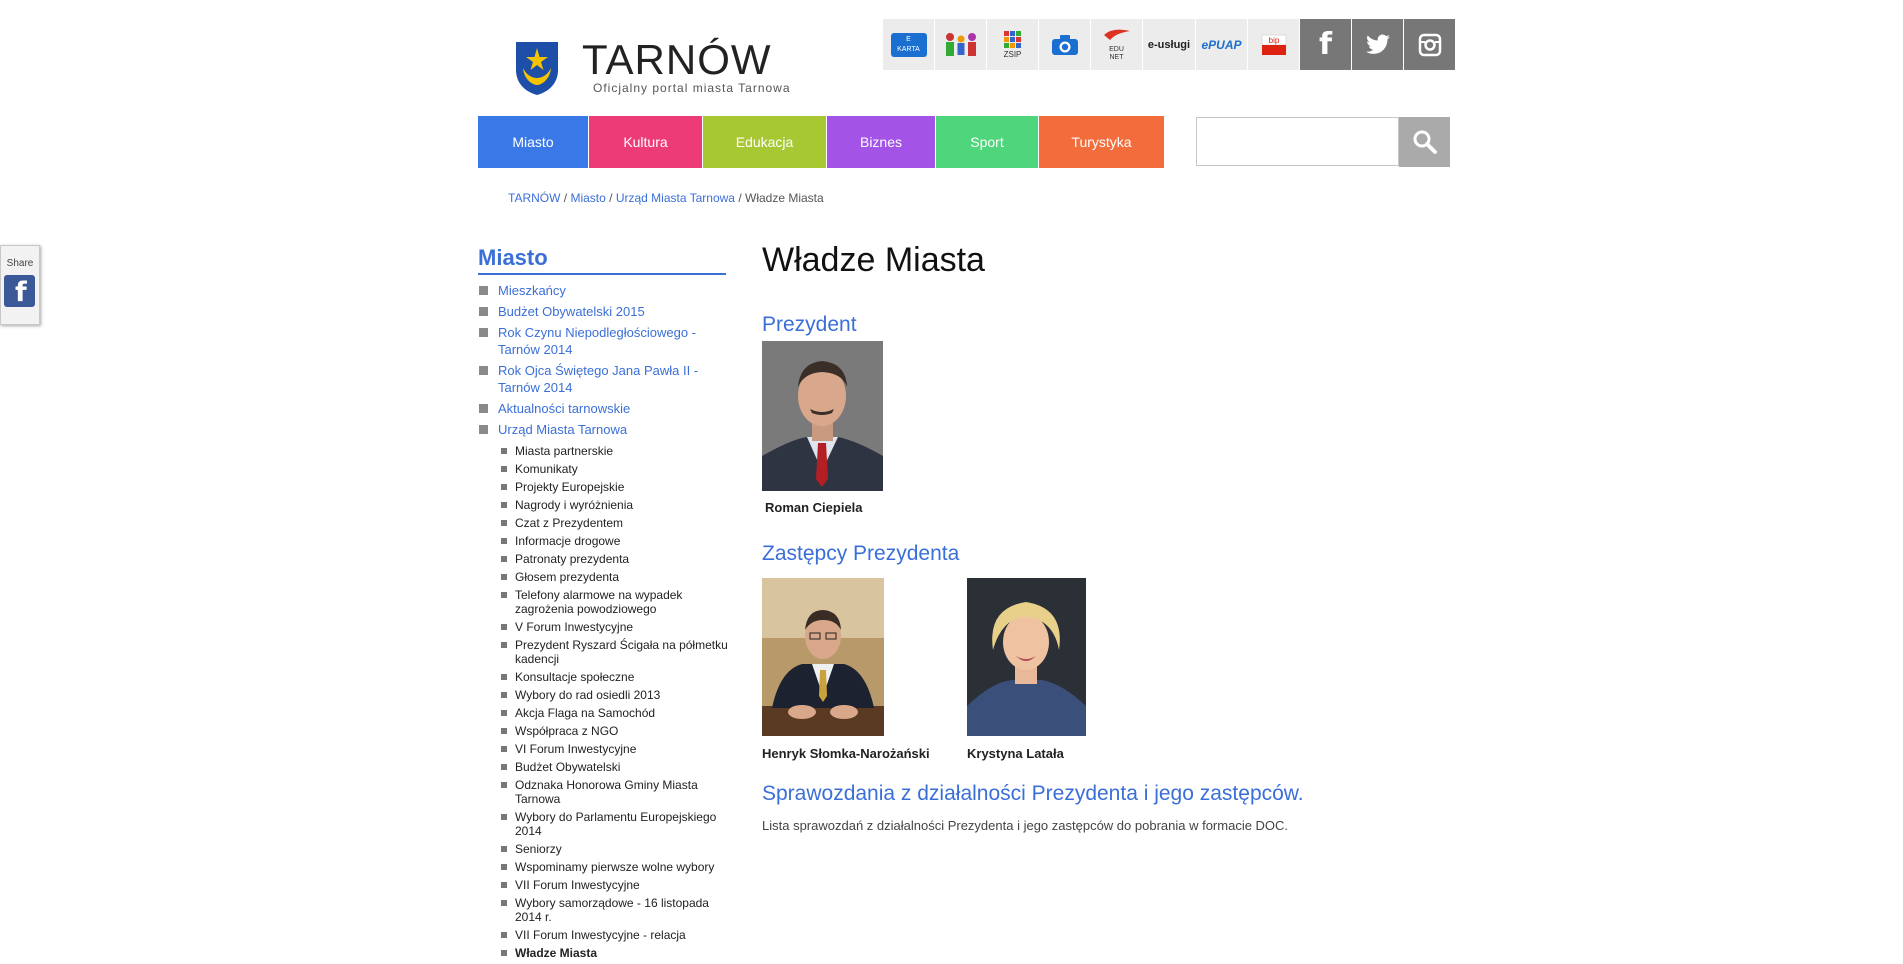  What do you see at coordinates (614, 935) in the screenshot?
I see `sidebar-subitem: VII Forum Inwestycyjne - relacja` at bounding box center [614, 935].